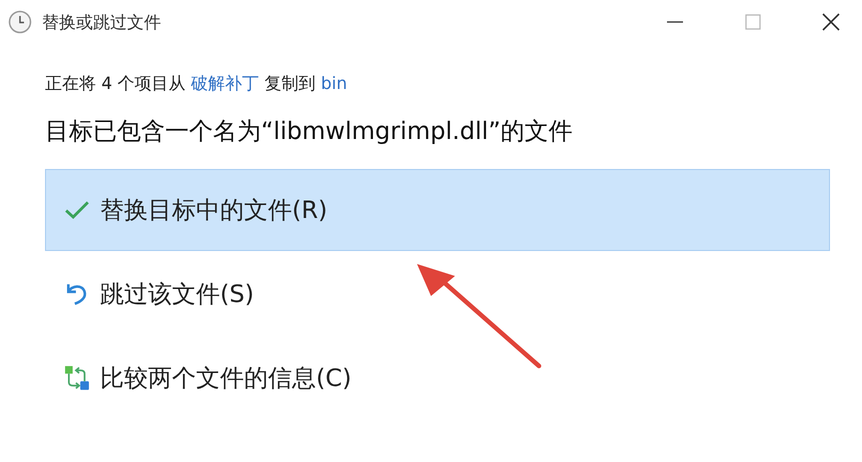  What do you see at coordinates (20, 22) in the screenshot?
I see `clock-icon` at bounding box center [20, 22].